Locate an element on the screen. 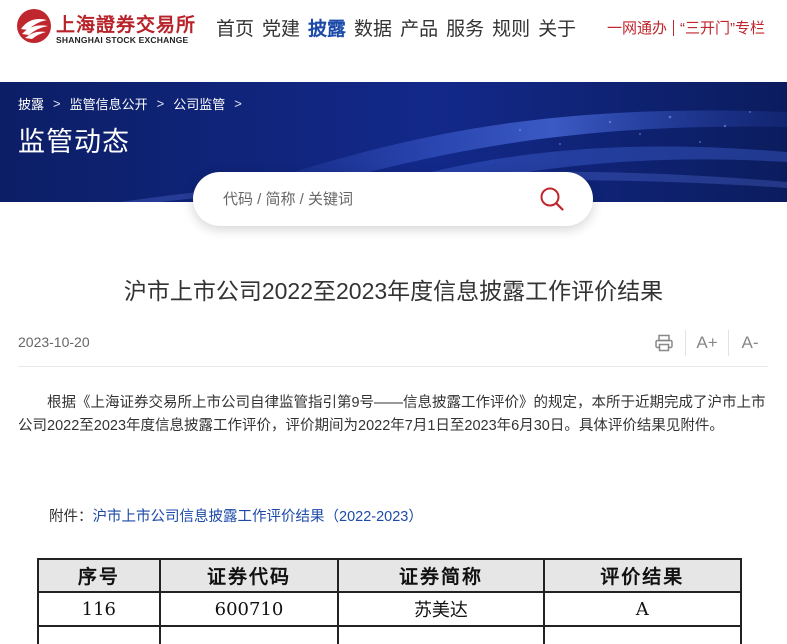 This screenshot has height=644, width=787. column-header-index: 序号 is located at coordinates (99, 575).